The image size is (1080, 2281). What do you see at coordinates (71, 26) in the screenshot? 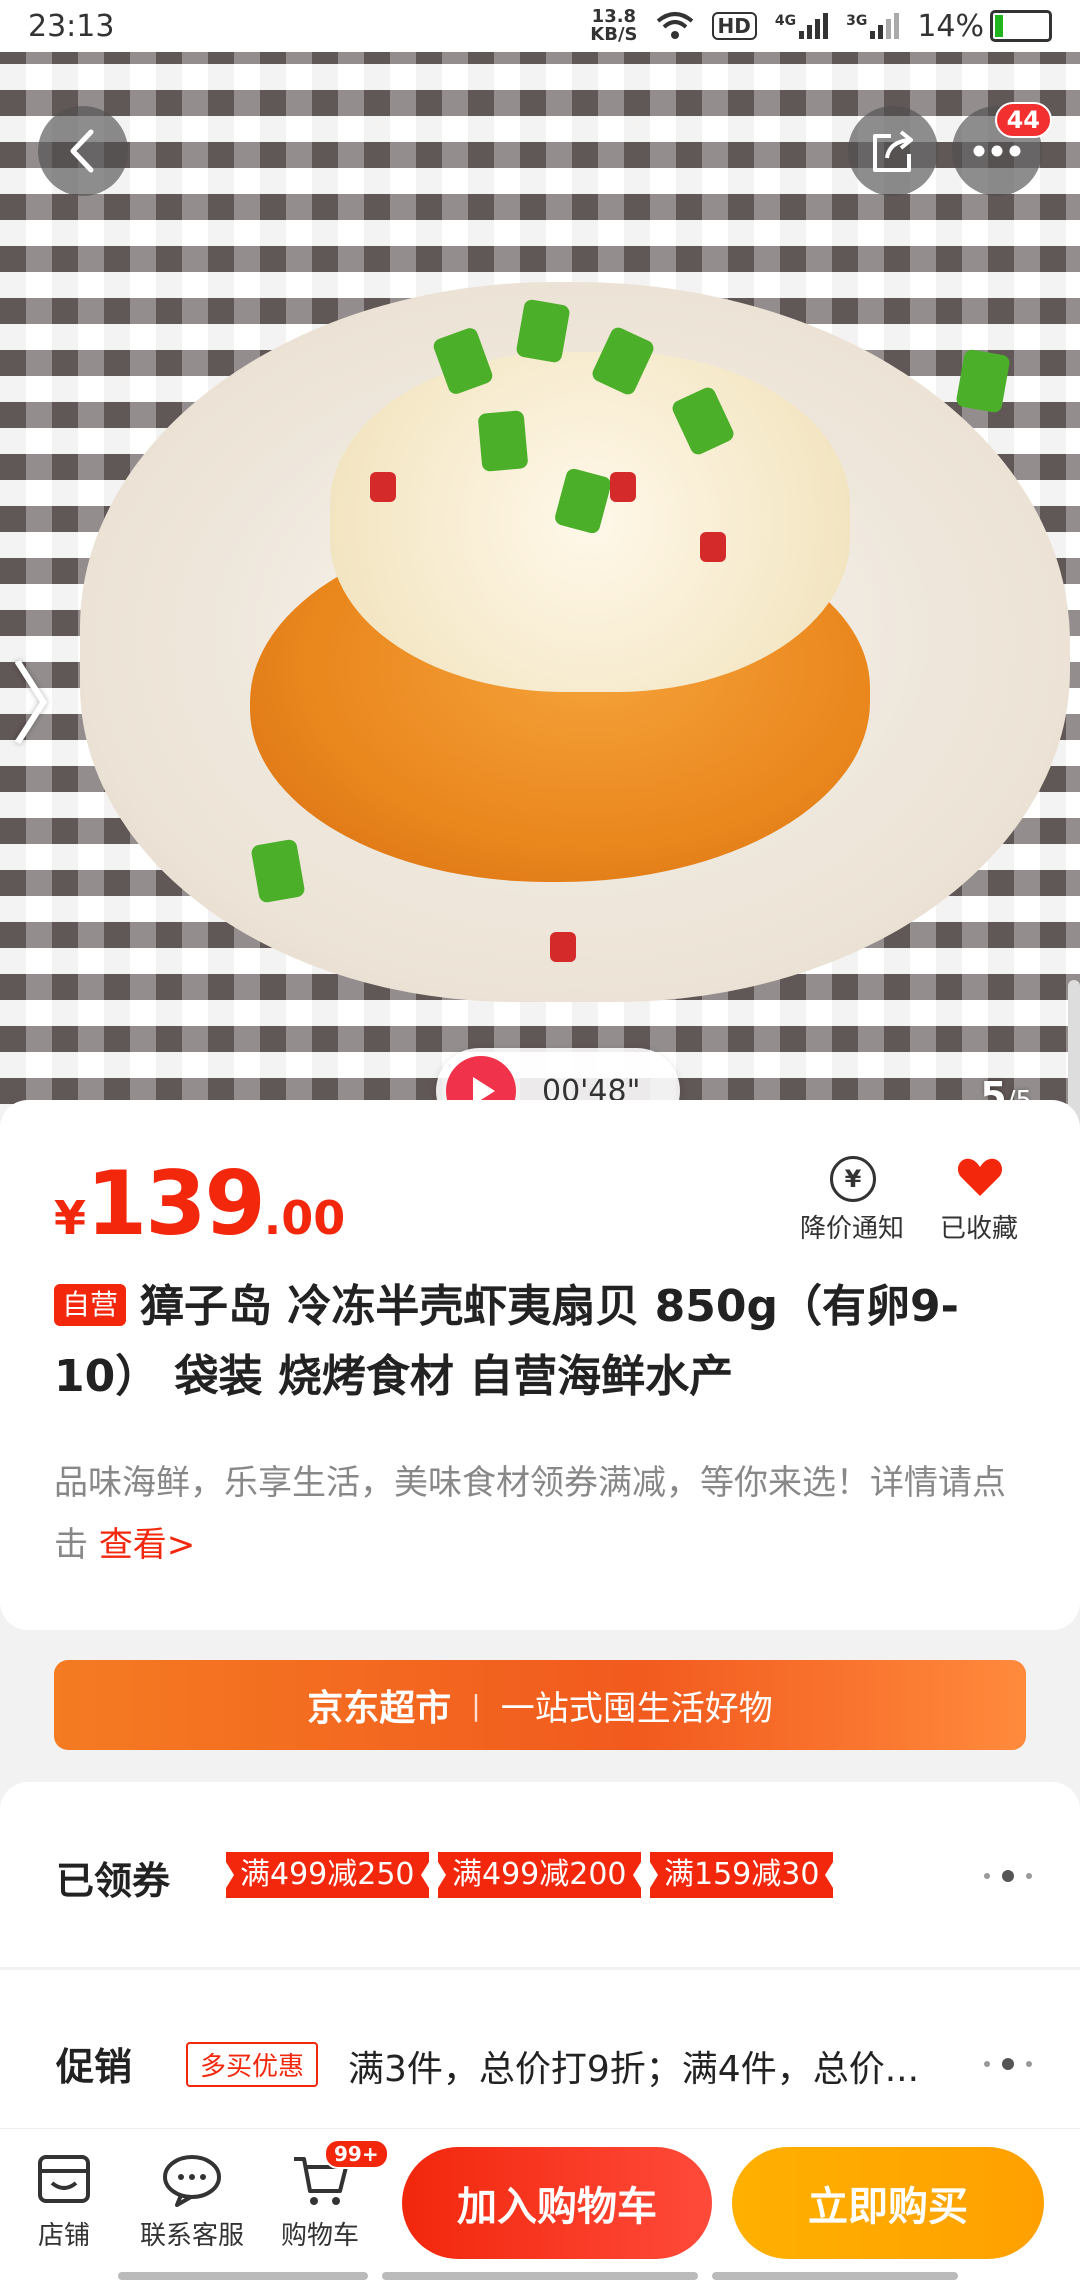
I see `status-time: 23:13` at bounding box center [71, 26].